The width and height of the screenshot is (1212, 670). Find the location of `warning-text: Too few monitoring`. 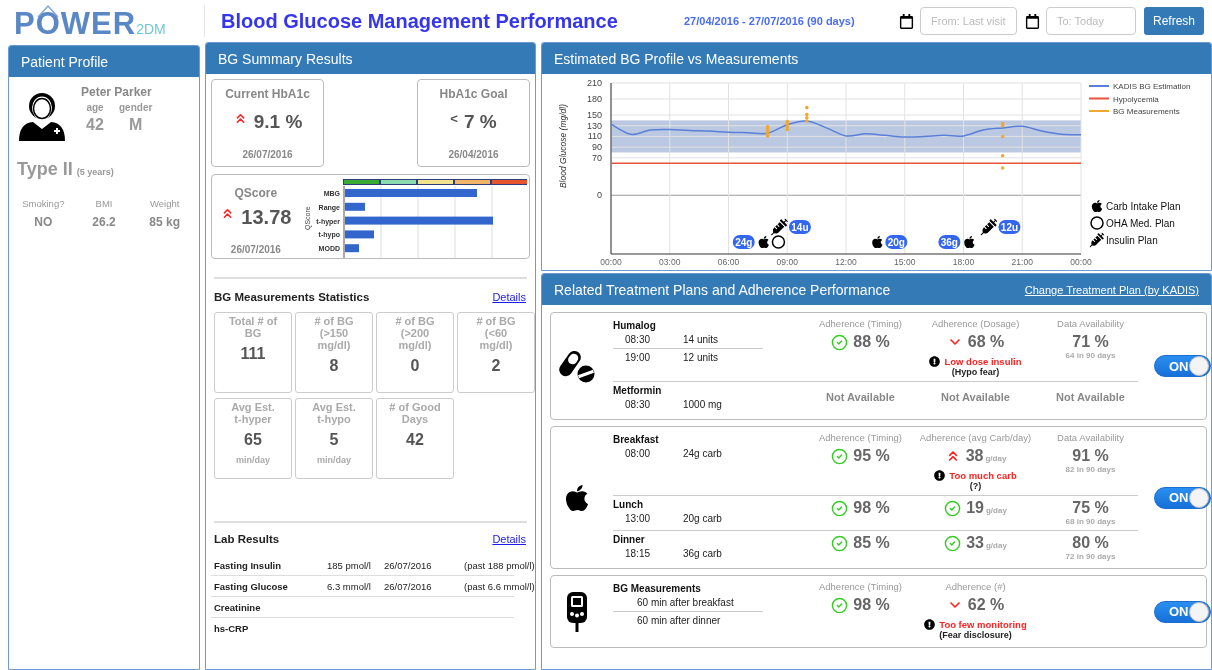

warning-text: Too few monitoring is located at coordinates (983, 624).